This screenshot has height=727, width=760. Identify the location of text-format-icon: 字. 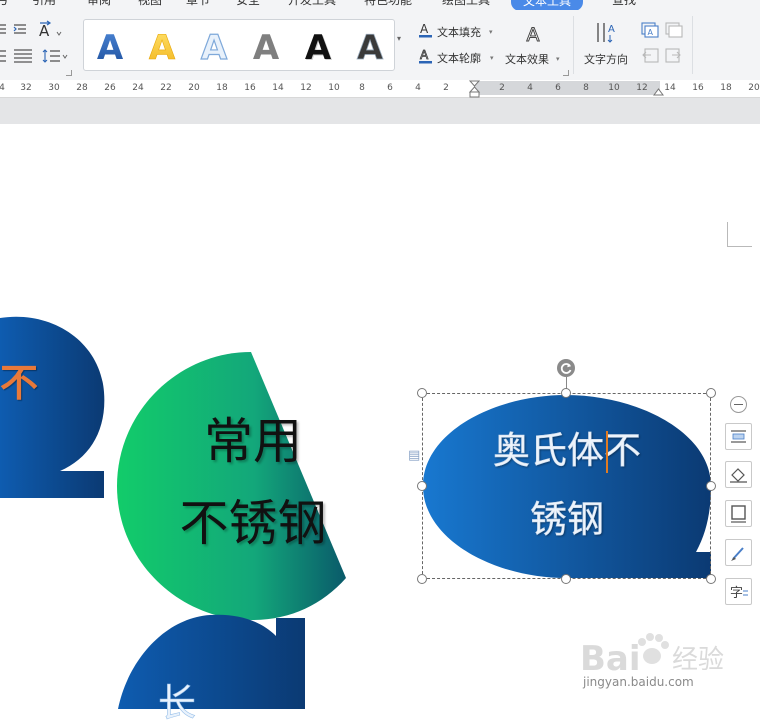
(739, 593).